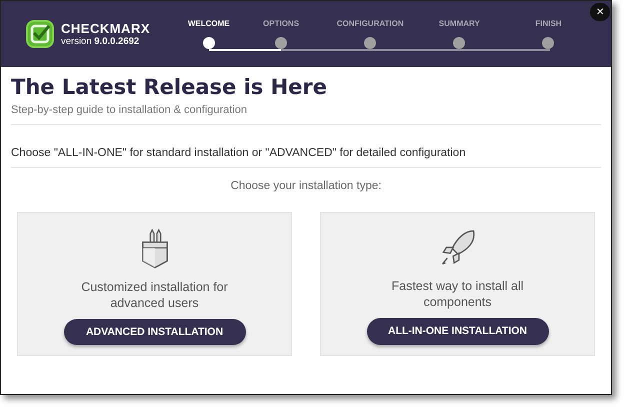  Describe the element at coordinates (457, 331) in the screenshot. I see `install-button: ALL-IN-ONE INSTALLATION` at that location.